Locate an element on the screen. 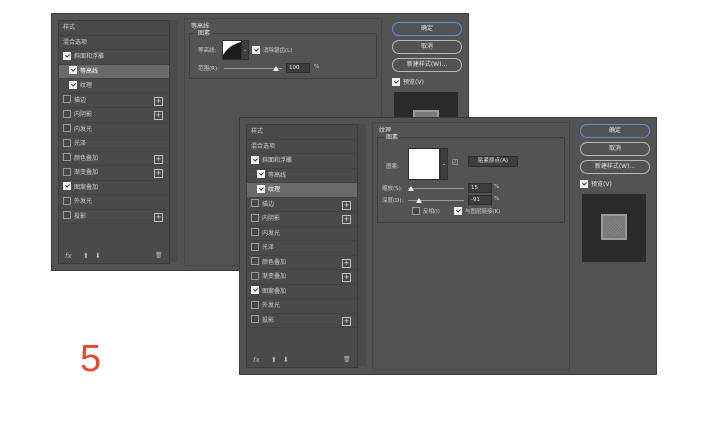 This screenshot has width=705, height=429. contour-dropdown-icon: ⌄ is located at coordinates (245, 50).